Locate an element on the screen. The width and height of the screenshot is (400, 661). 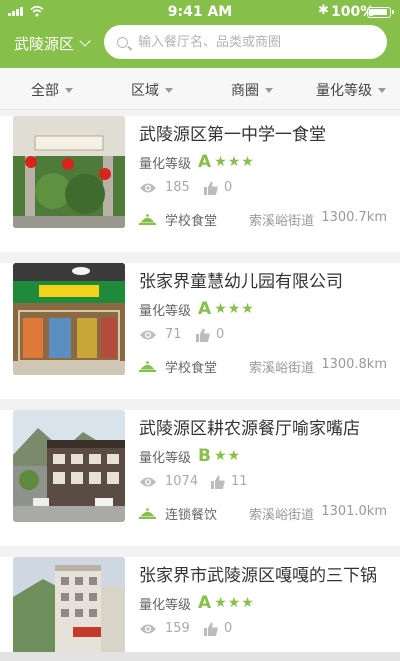
filter-label: 全部 is located at coordinates (45, 91).